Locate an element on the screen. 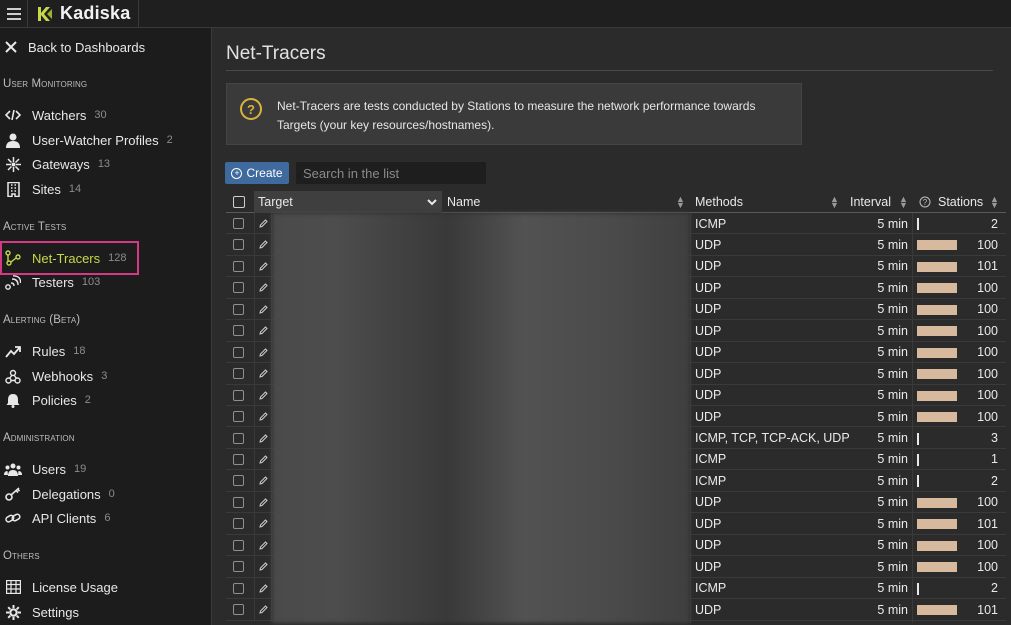  sidebar-item-count: 18 is located at coordinates (79, 351).